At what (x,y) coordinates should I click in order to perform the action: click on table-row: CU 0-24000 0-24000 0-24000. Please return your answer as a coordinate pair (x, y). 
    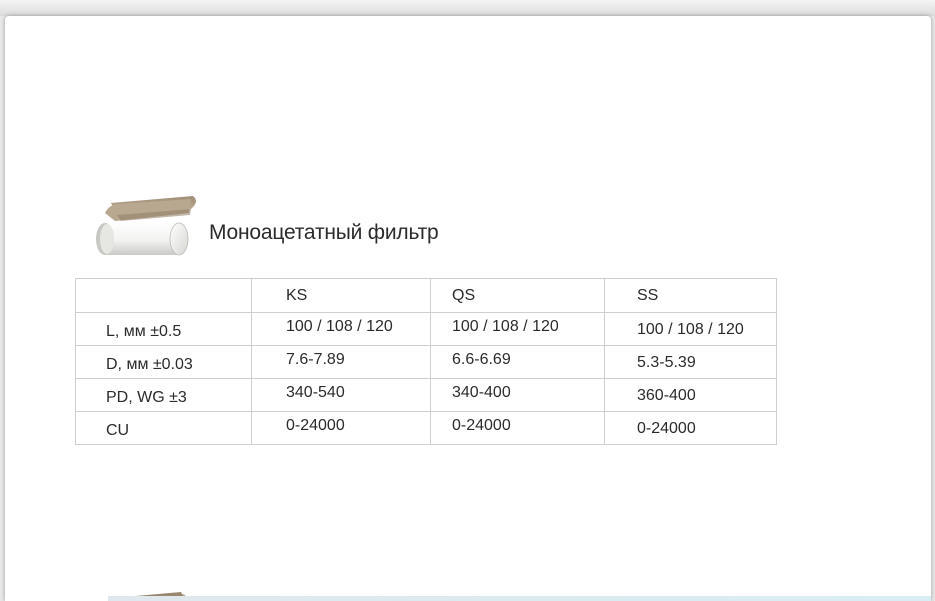
    Looking at the image, I should click on (426, 428).